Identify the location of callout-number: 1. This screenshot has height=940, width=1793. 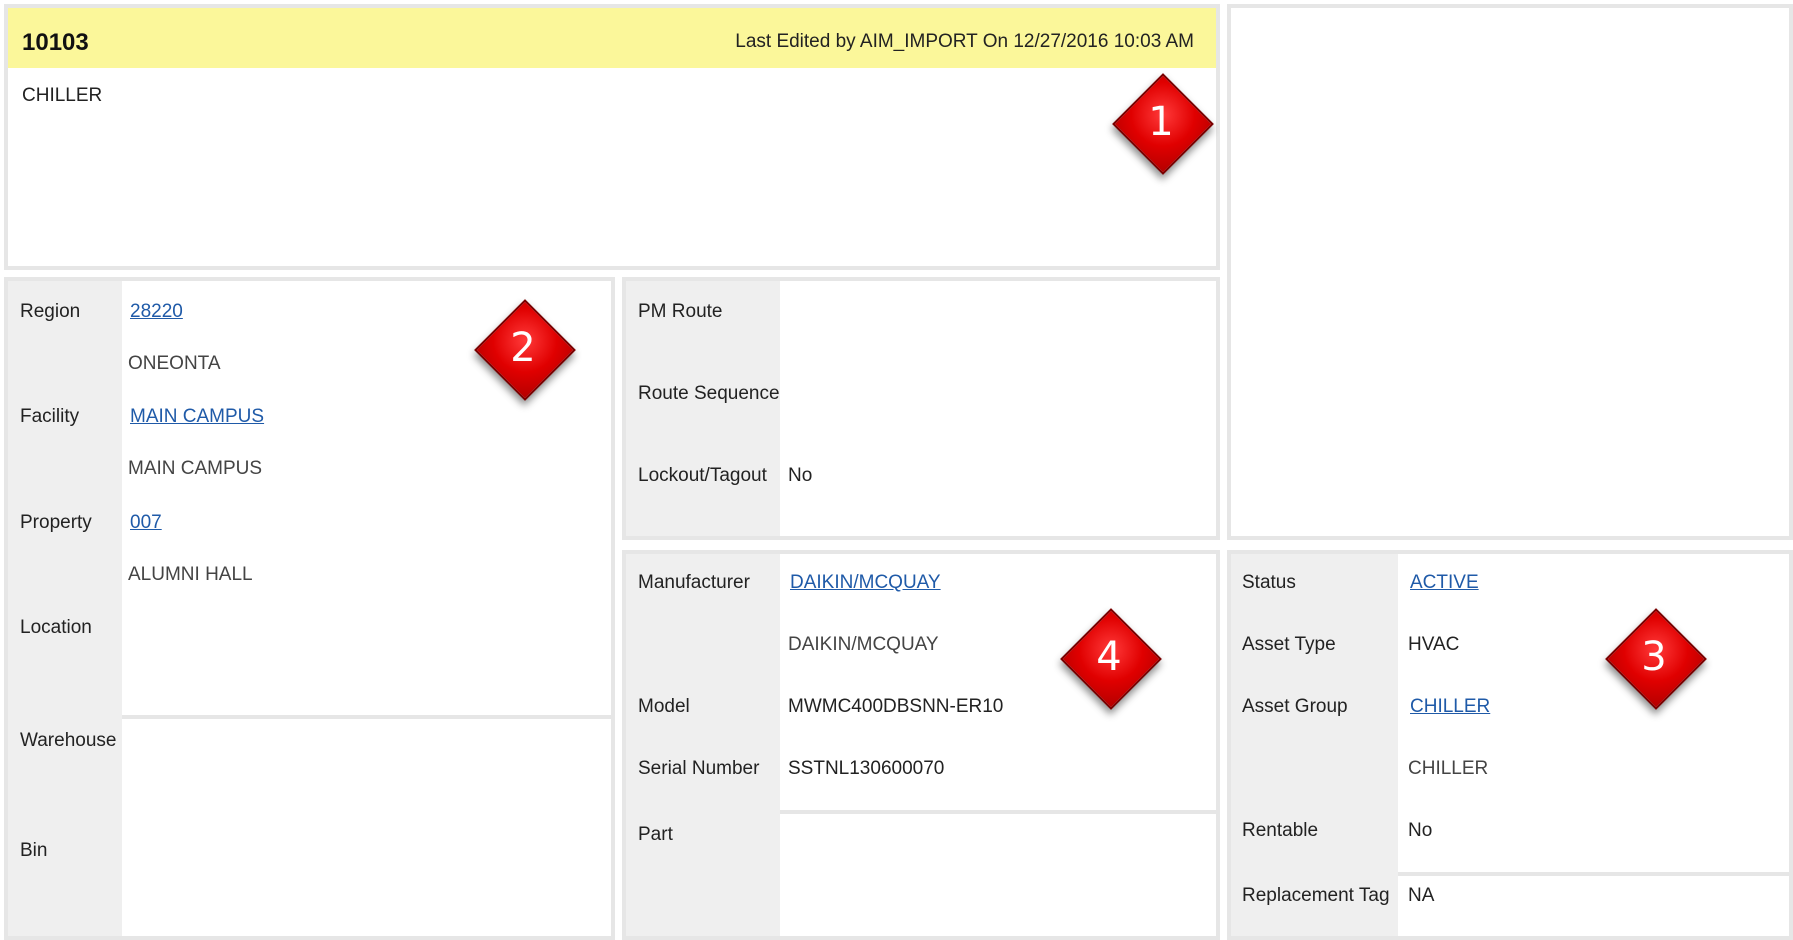
(1161, 122).